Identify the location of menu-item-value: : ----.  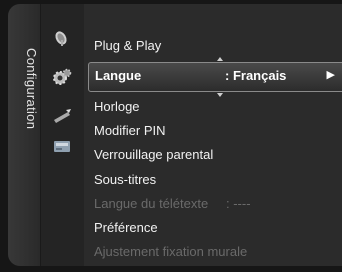
(238, 203).